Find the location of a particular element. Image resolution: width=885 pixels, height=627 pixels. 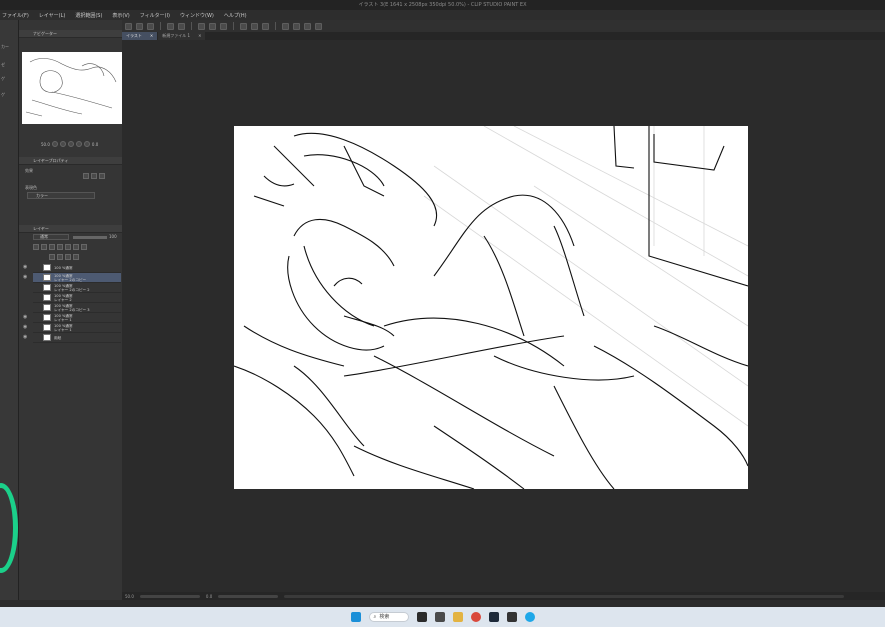

zoom-in-icon is located at coordinates (54, 144).